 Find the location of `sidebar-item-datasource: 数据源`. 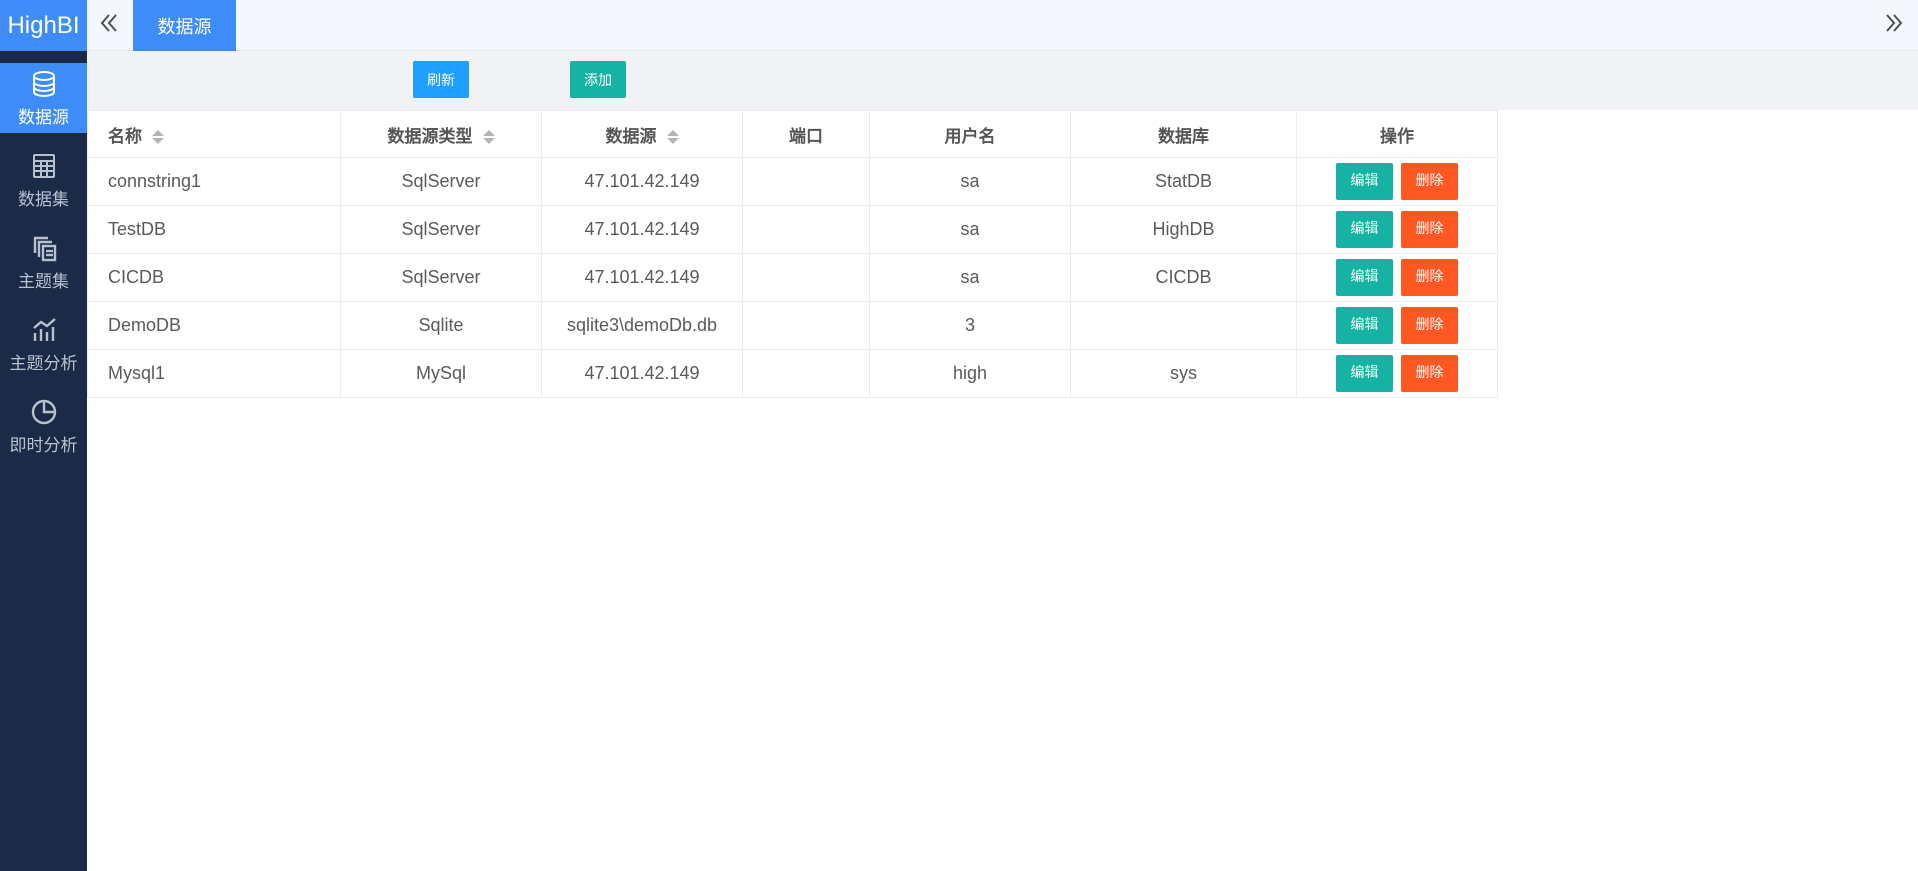

sidebar-item-datasource: 数据源 is located at coordinates (43, 98).